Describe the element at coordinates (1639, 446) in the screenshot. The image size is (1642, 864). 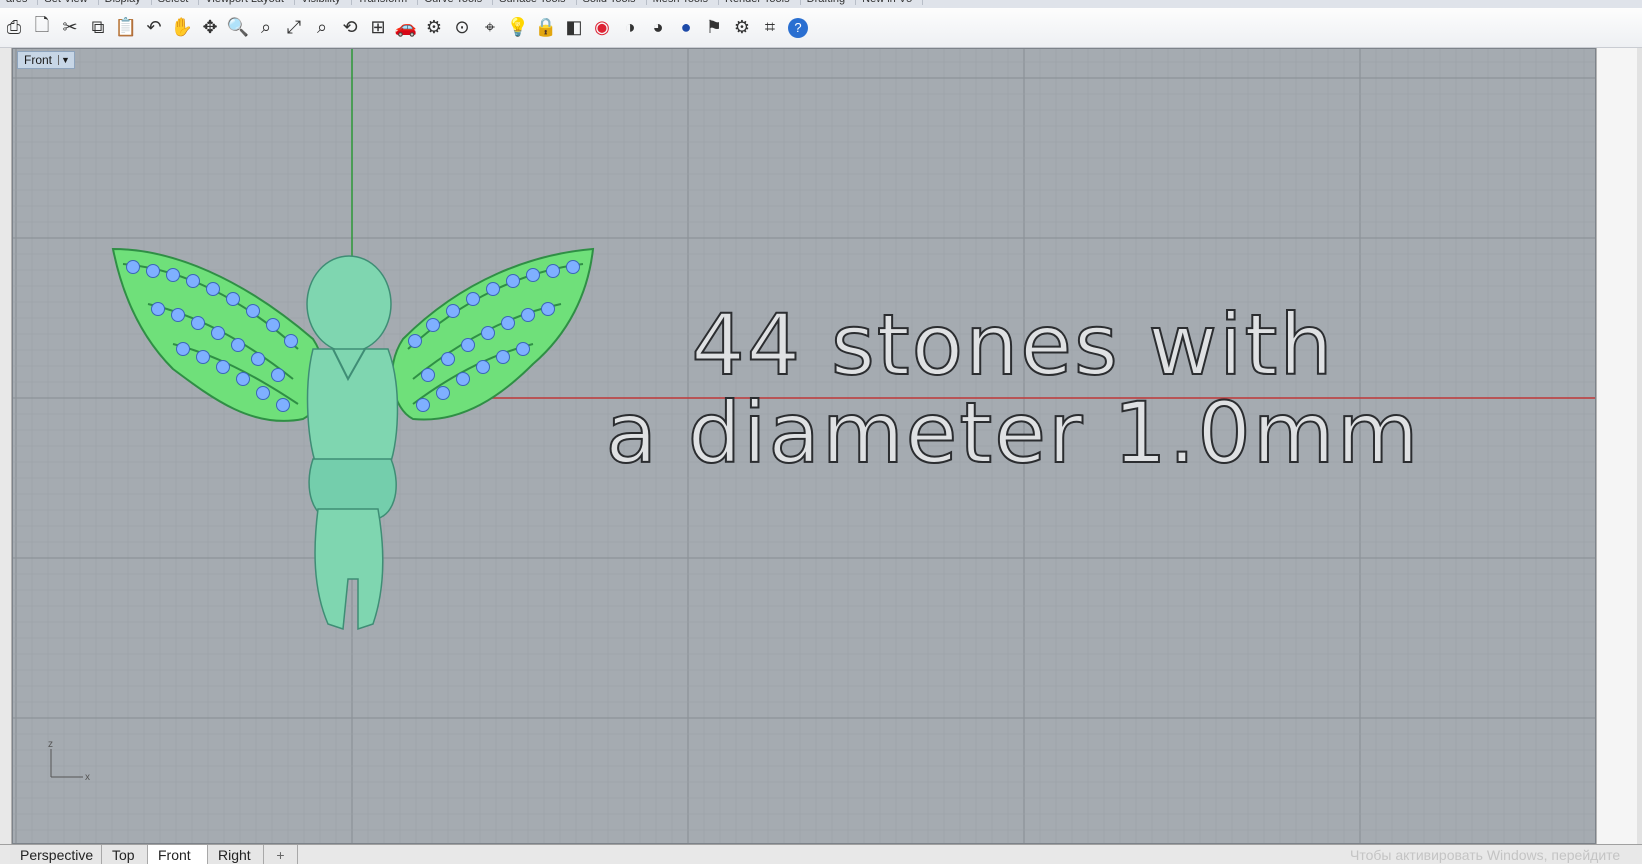
I see `right-panel-scrollbar` at that location.